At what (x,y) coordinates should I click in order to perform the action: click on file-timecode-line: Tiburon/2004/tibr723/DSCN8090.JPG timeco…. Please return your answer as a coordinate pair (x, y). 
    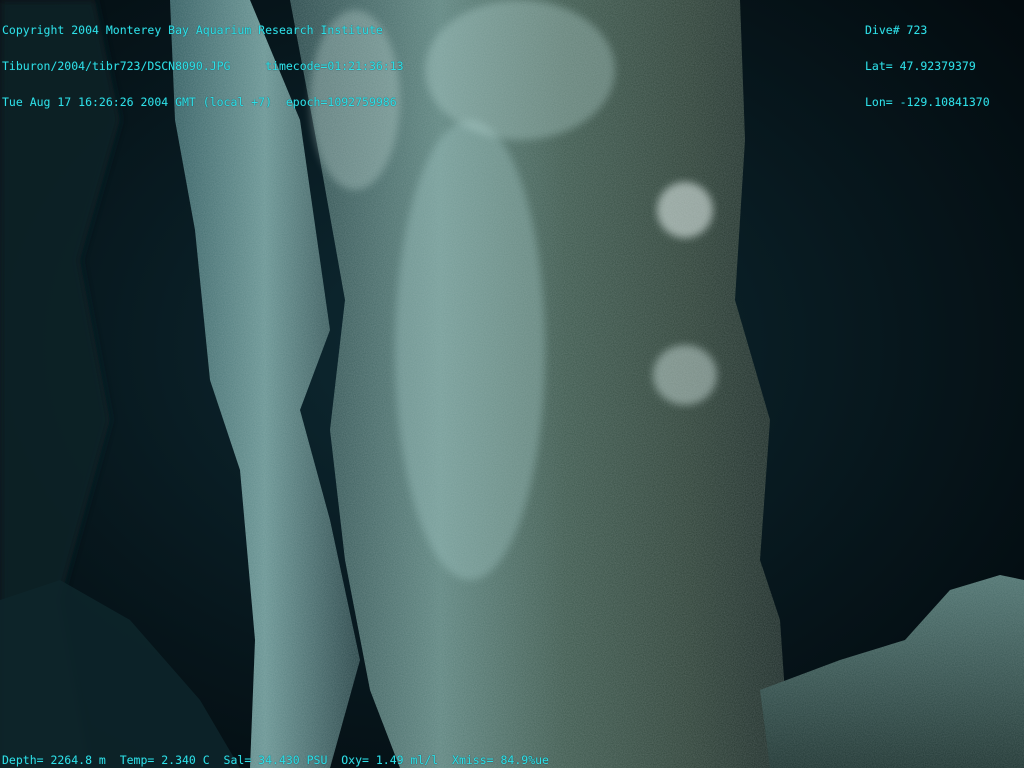
    Looking at the image, I should click on (203, 66).